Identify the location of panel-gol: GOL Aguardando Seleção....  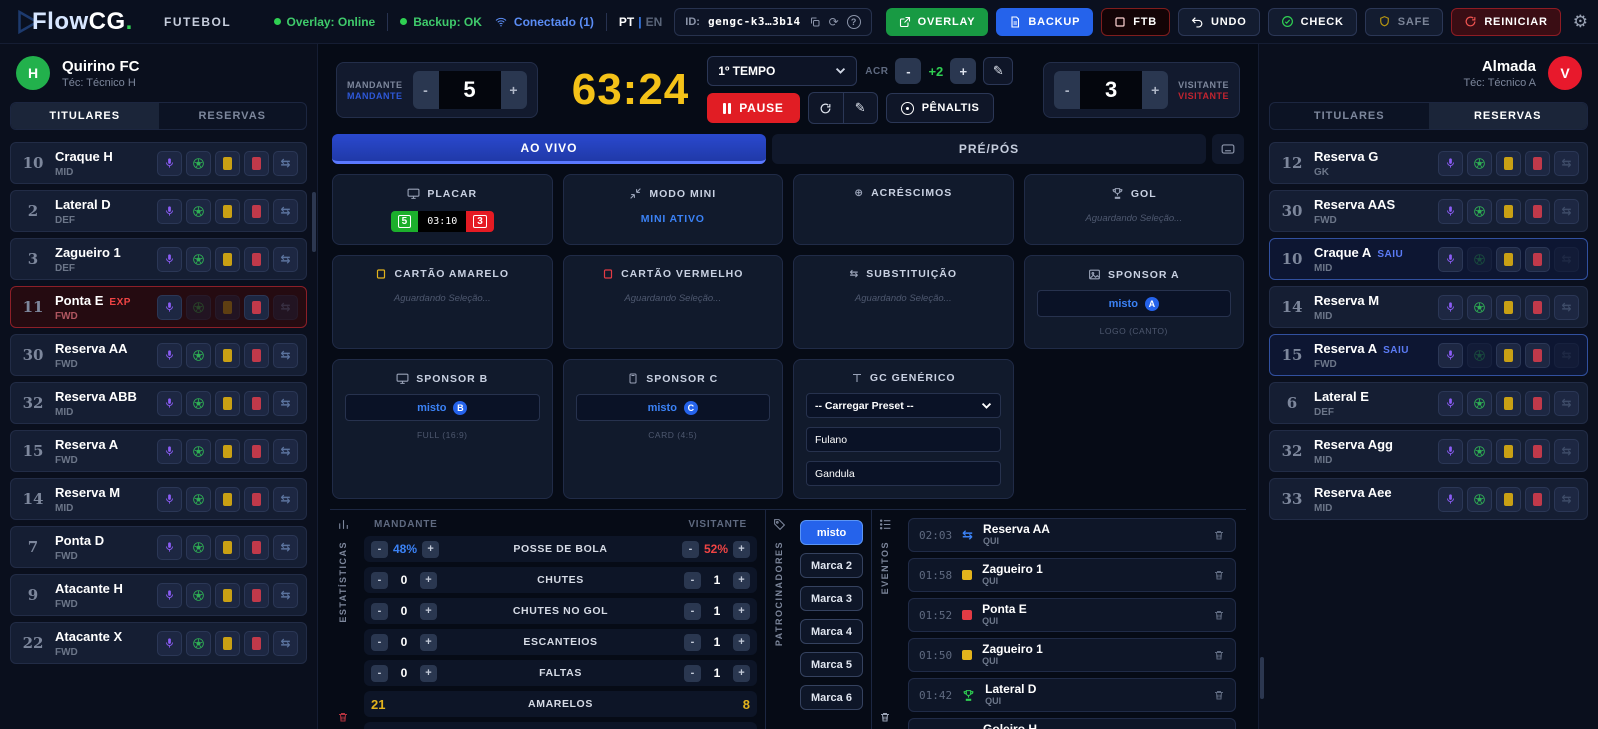
(1133, 209).